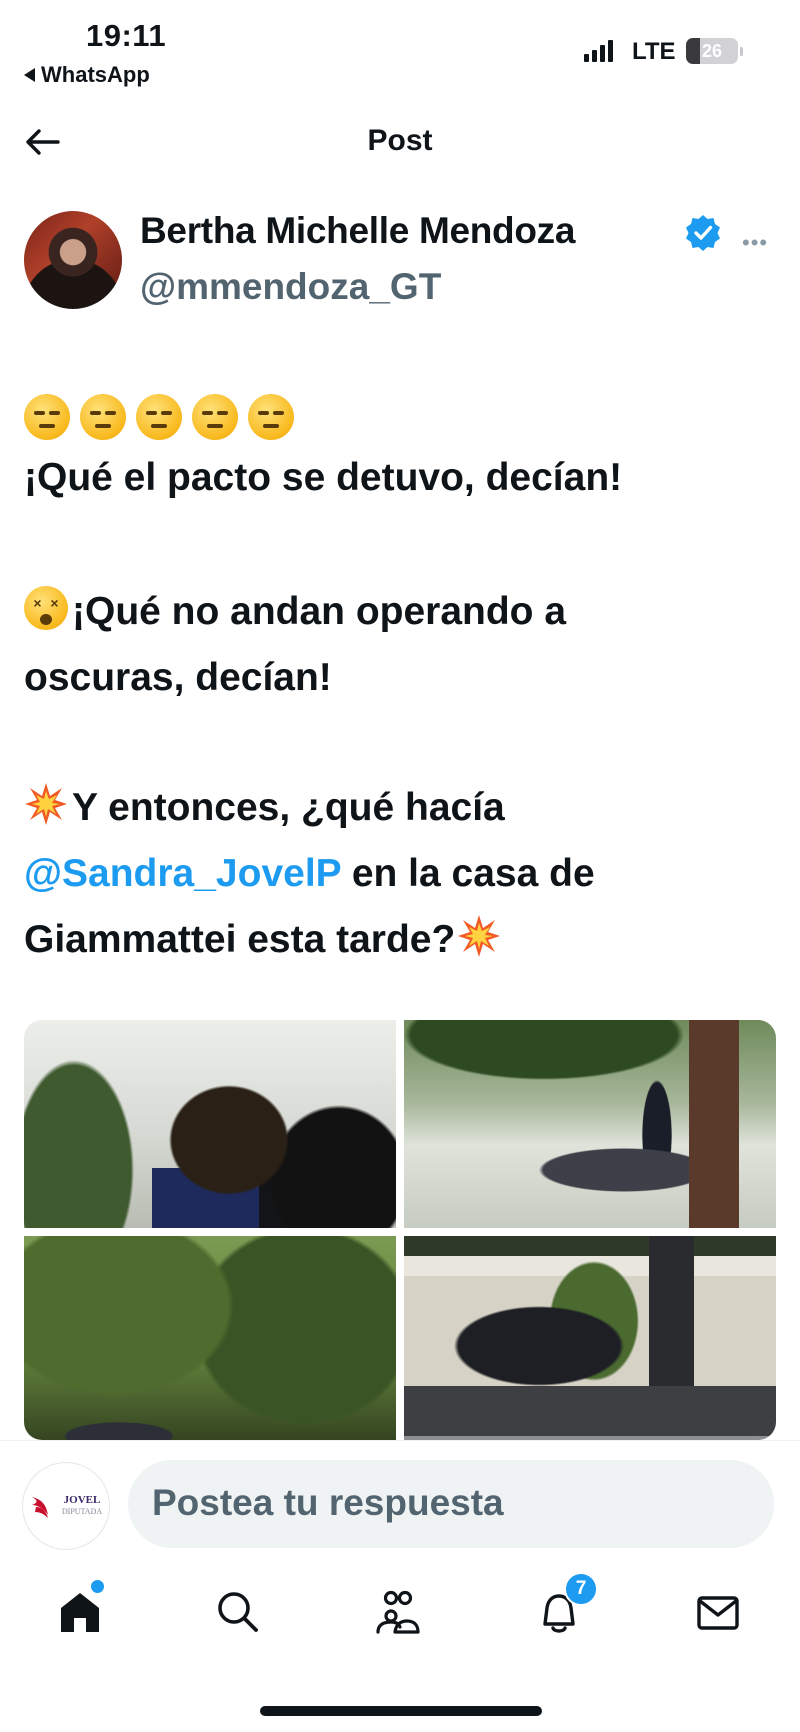 Image resolution: width=800 pixels, height=1732 pixels. I want to click on divider, so click(400, 1440).